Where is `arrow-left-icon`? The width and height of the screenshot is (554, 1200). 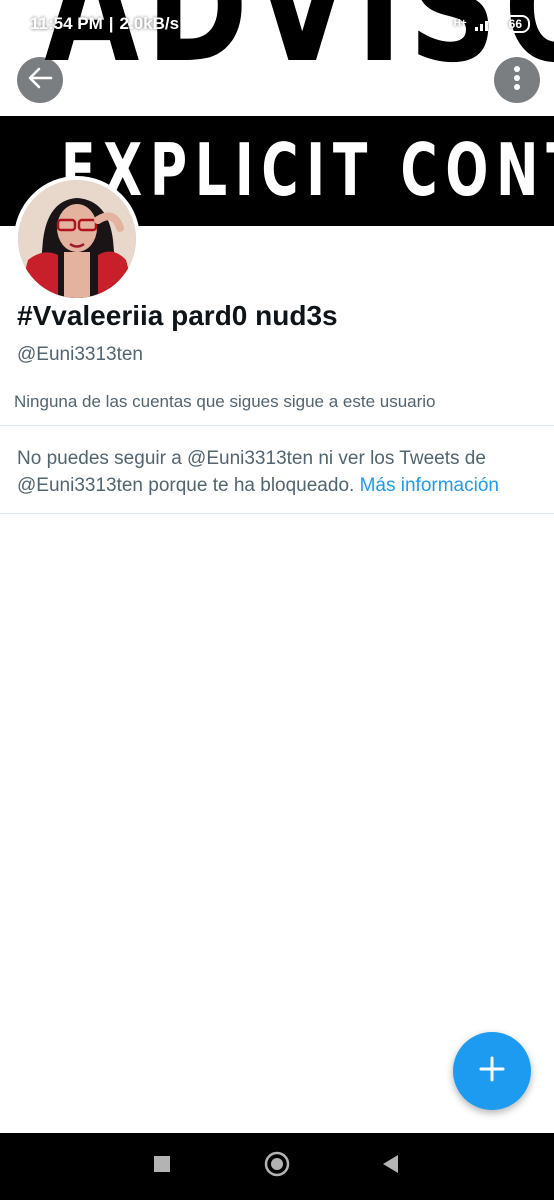
arrow-left-icon is located at coordinates (40, 80).